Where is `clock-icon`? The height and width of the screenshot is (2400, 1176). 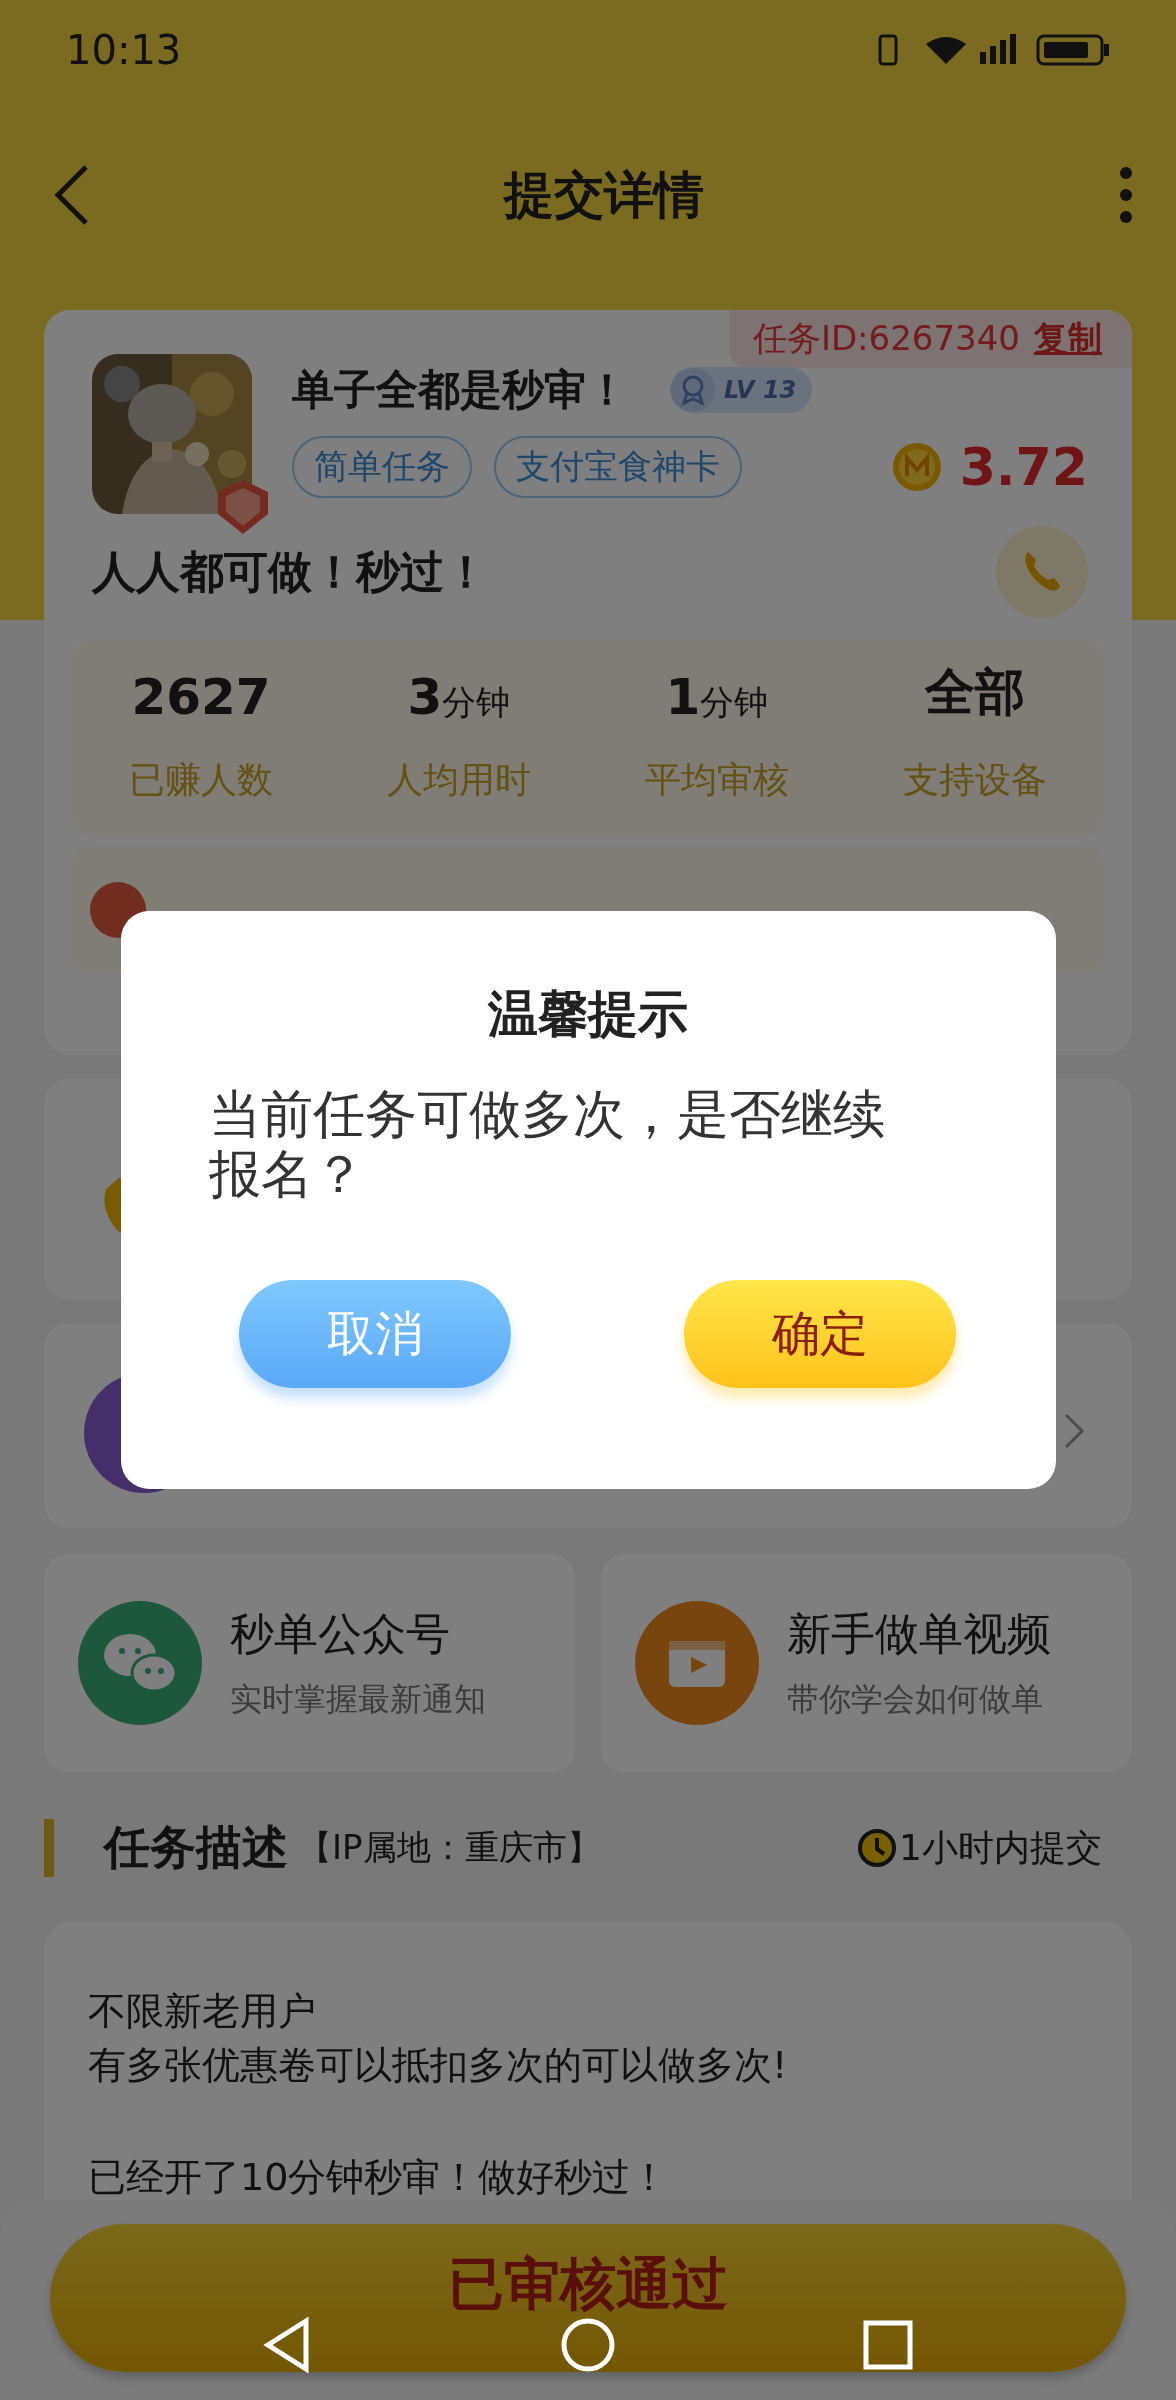 clock-icon is located at coordinates (877, 1848).